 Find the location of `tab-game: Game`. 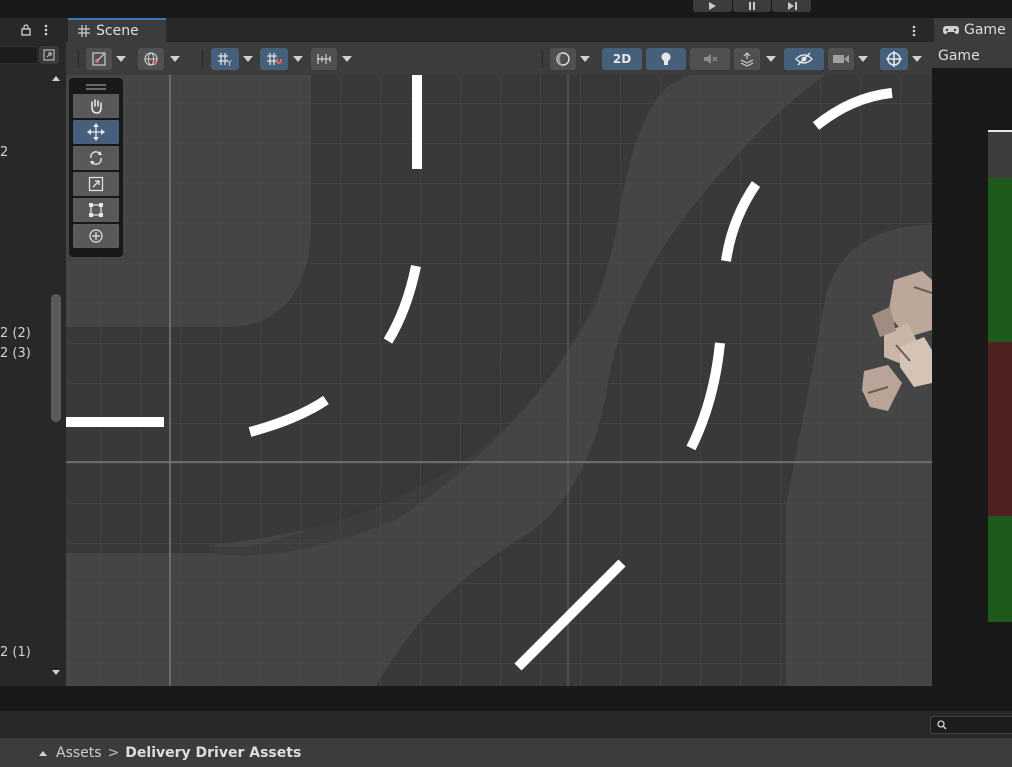

tab-game: Game is located at coordinates (973, 30).